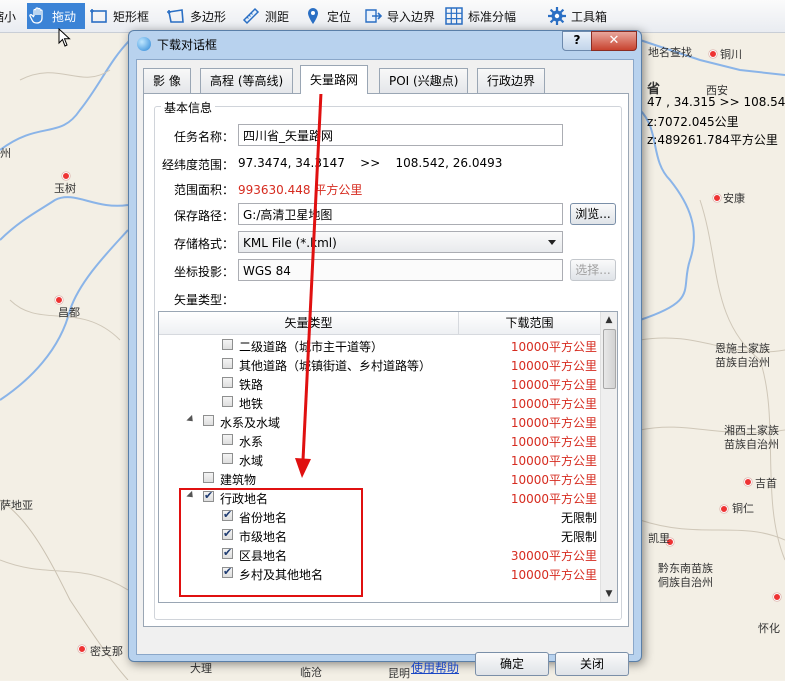 The height and width of the screenshot is (681, 785). Describe the element at coordinates (197, 165) in the screenshot. I see `coord-range-label: 经纬度范围：` at that location.